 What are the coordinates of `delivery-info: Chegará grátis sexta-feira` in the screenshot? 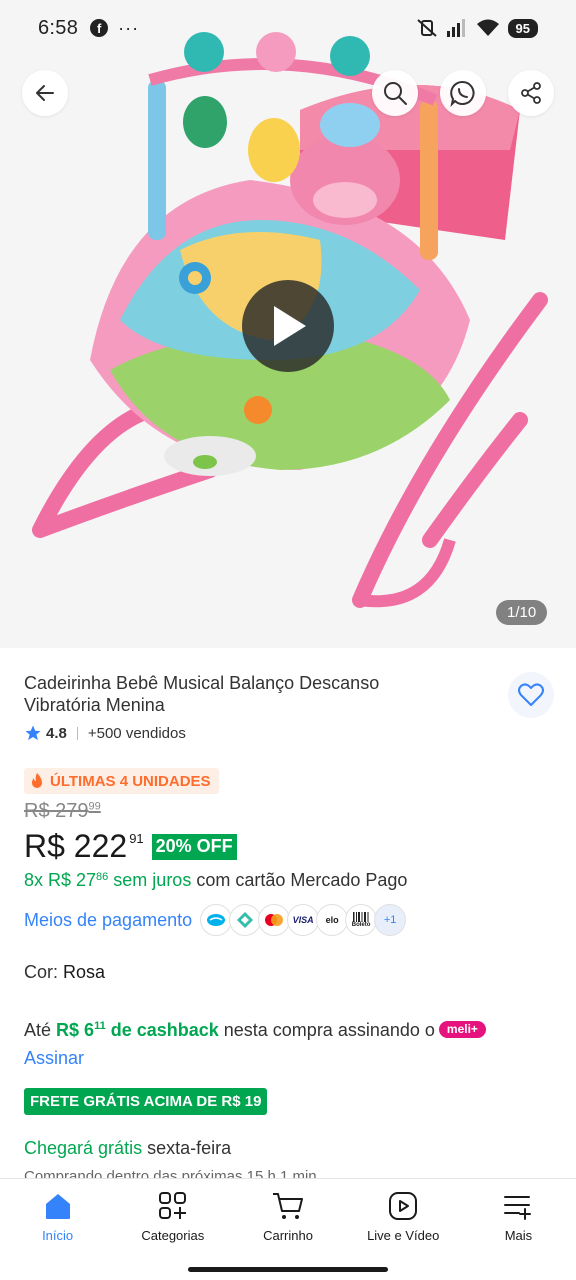 It's located at (127, 1148).